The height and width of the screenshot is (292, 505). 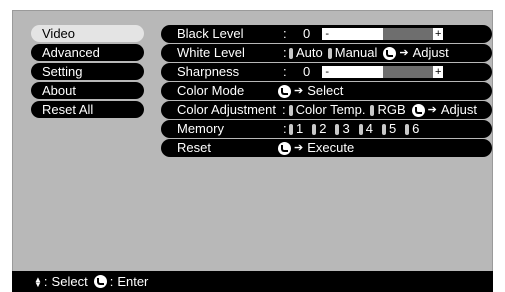 I want to click on sidebar-item-label: Video, so click(x=59, y=33).